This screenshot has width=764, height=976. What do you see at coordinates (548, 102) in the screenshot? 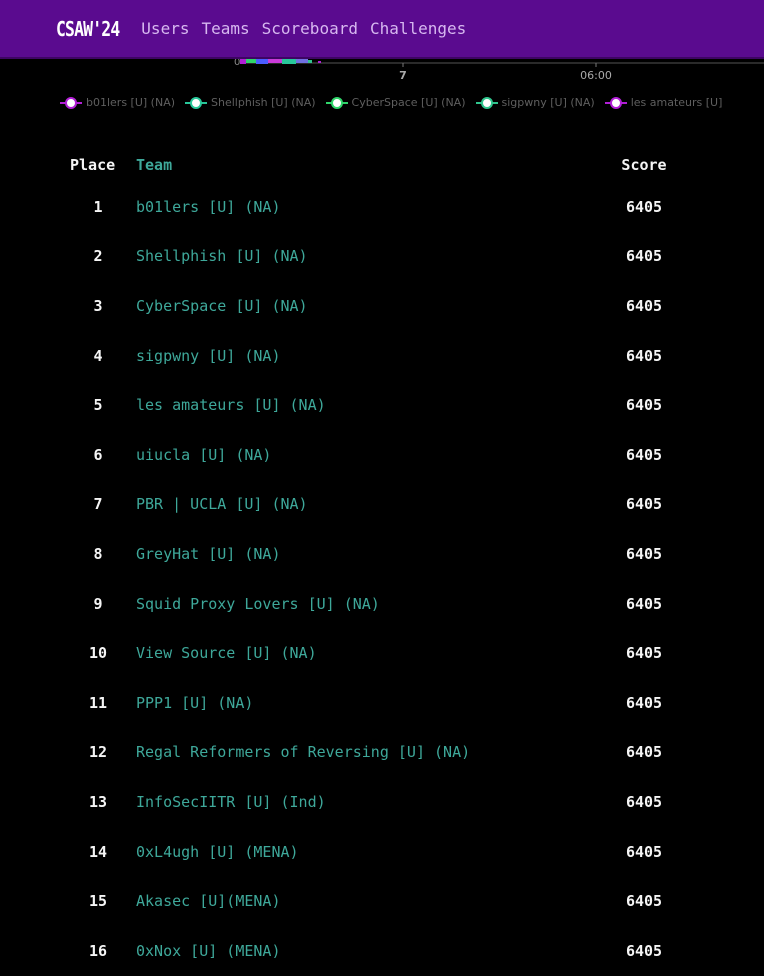
I see `legend-label: sigpwny [U] (NA)` at bounding box center [548, 102].